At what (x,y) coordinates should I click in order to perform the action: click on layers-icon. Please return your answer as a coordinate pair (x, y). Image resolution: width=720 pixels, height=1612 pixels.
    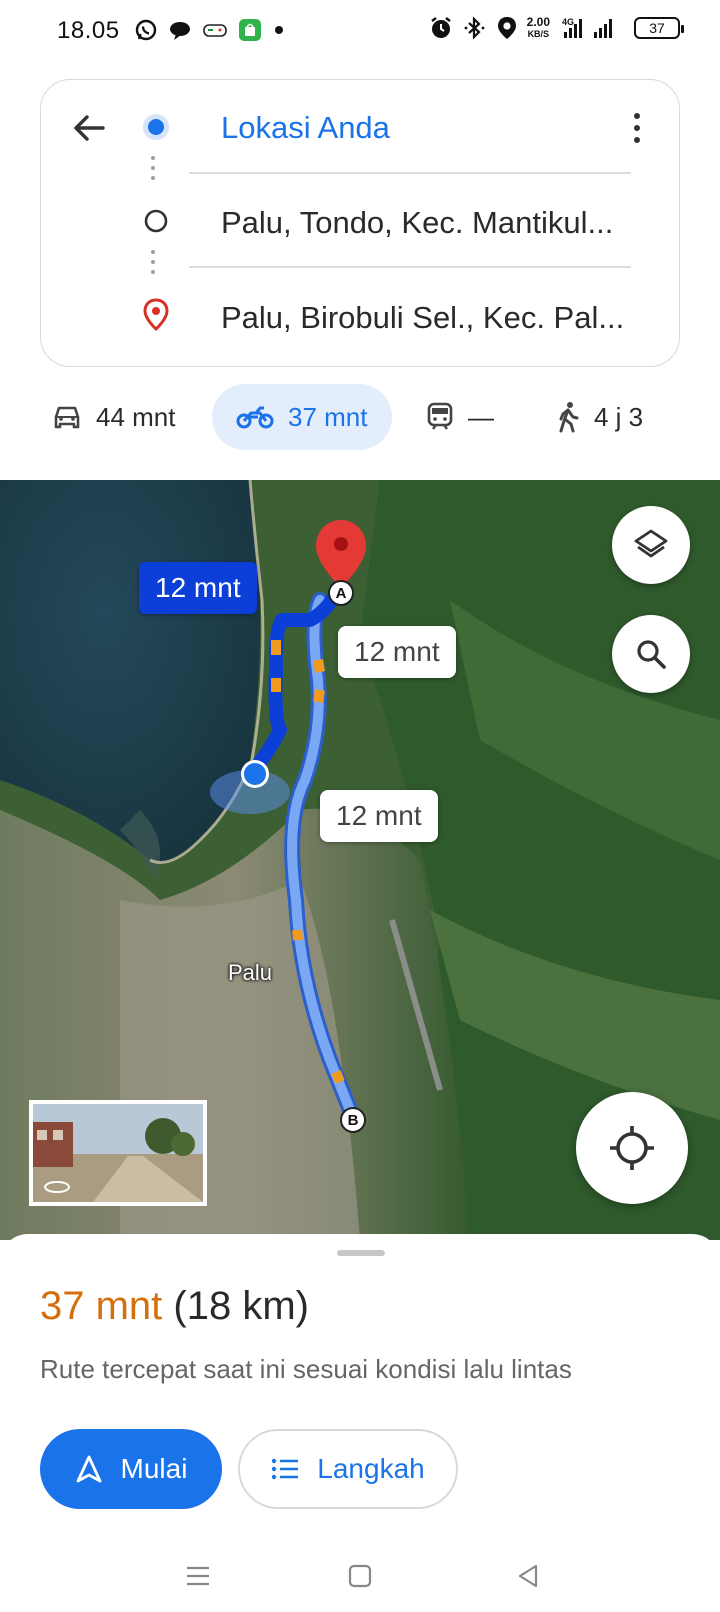
    Looking at the image, I should click on (651, 543).